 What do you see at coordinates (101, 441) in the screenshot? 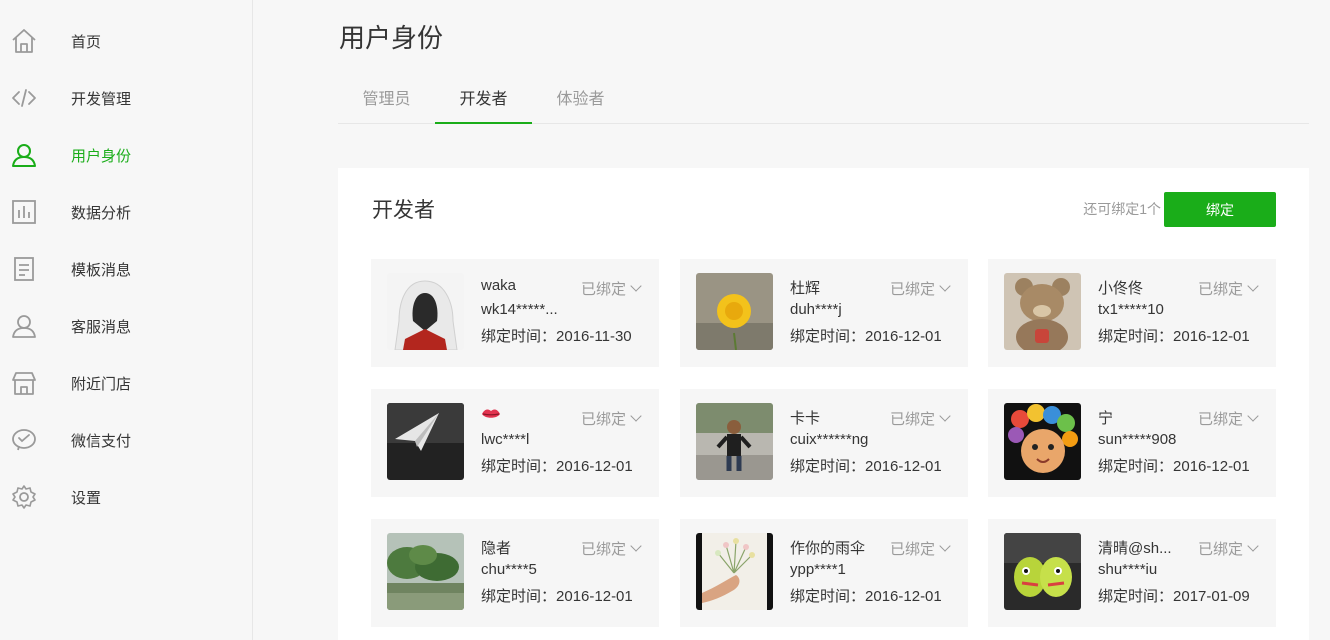
I see `sidebar-item-label: 微信支付` at bounding box center [101, 441].